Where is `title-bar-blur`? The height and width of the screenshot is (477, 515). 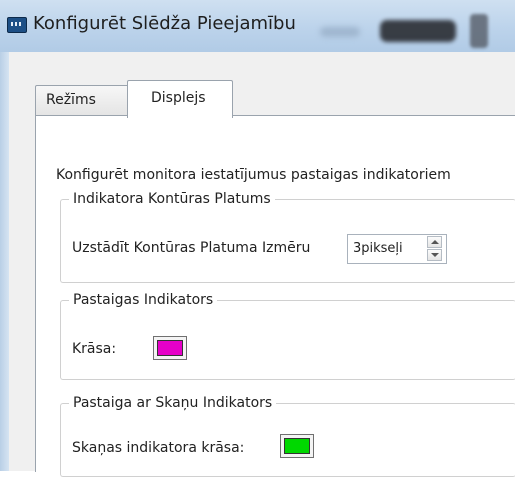 title-bar-blur is located at coordinates (340, 32).